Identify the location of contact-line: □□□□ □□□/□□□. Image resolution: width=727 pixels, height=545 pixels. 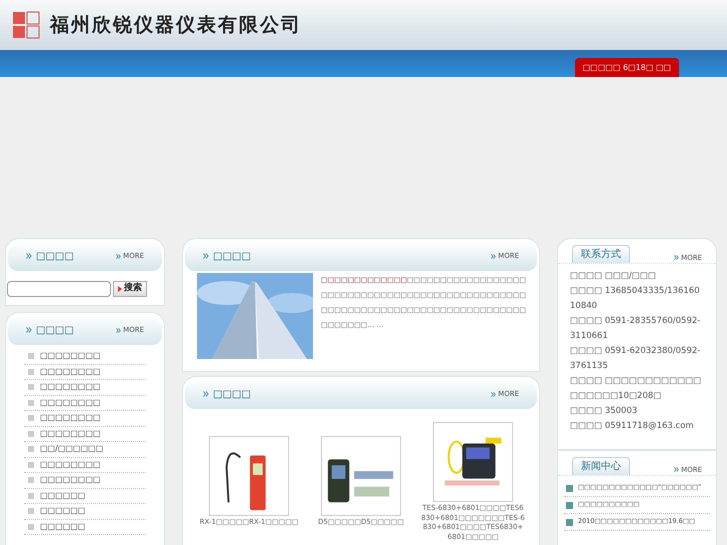
(613, 276).